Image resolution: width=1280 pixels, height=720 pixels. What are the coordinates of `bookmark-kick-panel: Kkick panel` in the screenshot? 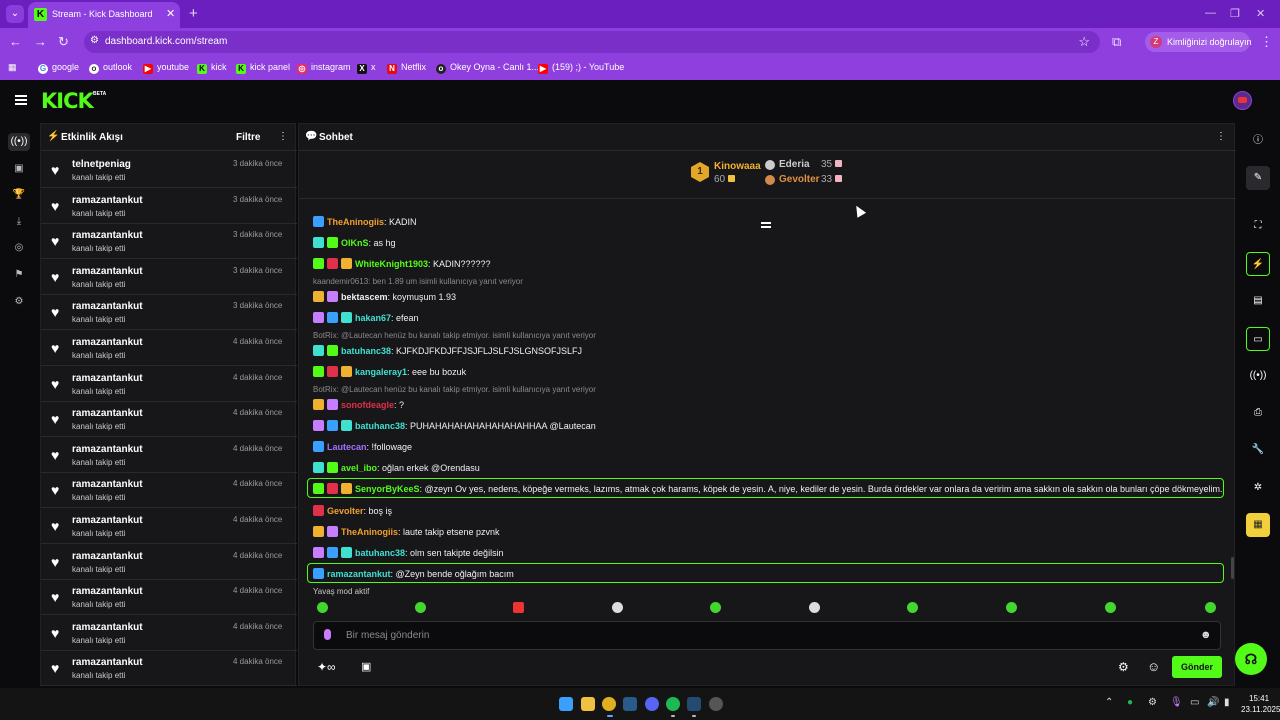 It's located at (263, 68).